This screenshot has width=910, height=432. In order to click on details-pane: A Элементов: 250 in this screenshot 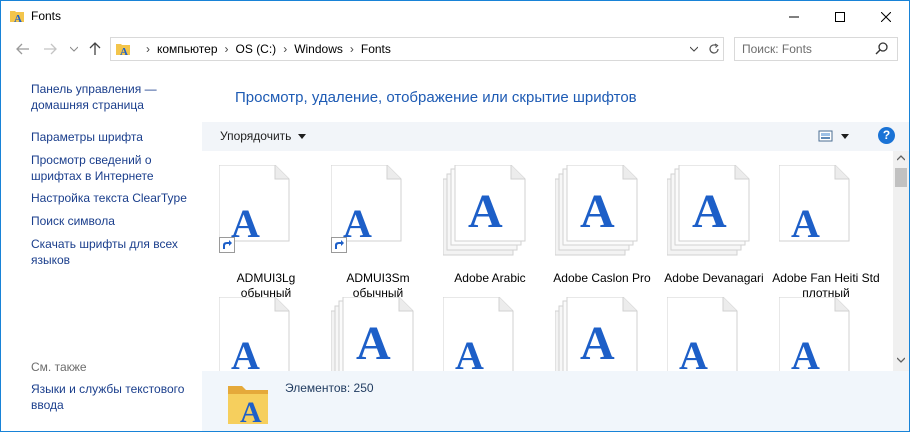, I will do `click(555, 401)`.